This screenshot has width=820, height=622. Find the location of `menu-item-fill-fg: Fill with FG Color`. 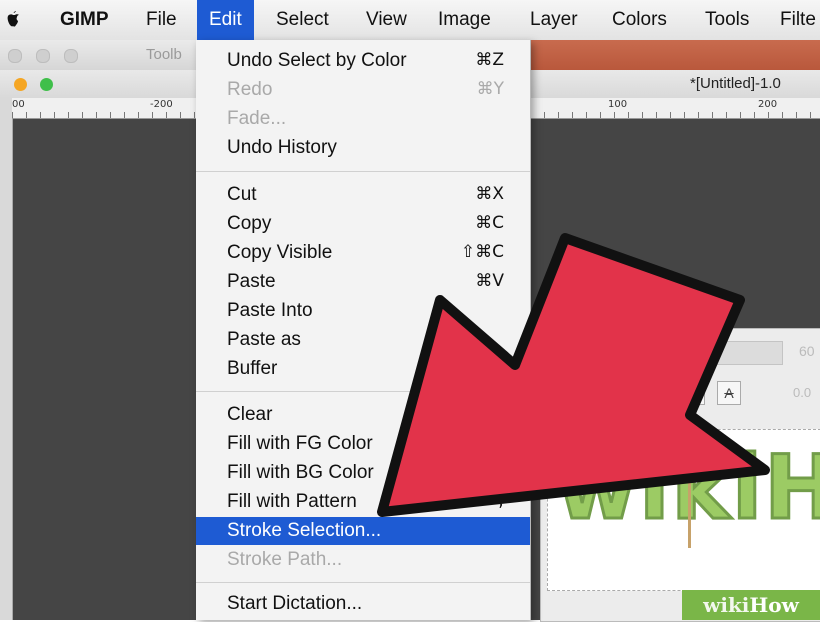

menu-item-fill-fg: Fill with FG Color is located at coordinates (363, 444).